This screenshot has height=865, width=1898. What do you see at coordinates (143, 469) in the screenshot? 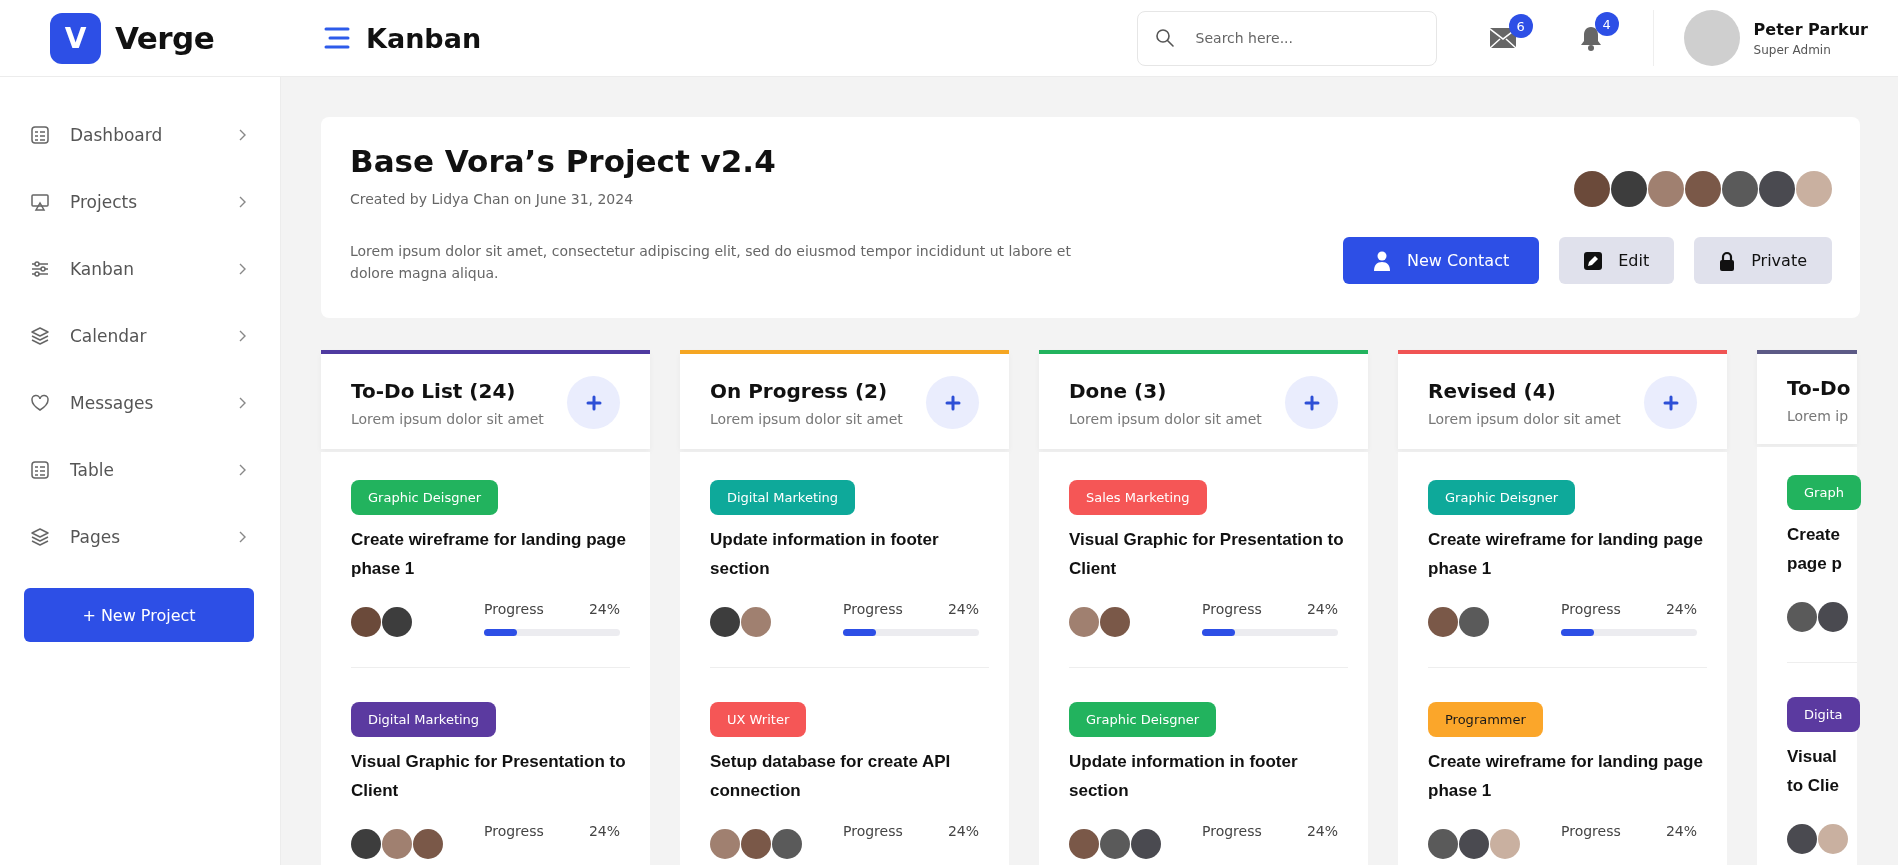
I see `sidebar-item: Table` at bounding box center [143, 469].